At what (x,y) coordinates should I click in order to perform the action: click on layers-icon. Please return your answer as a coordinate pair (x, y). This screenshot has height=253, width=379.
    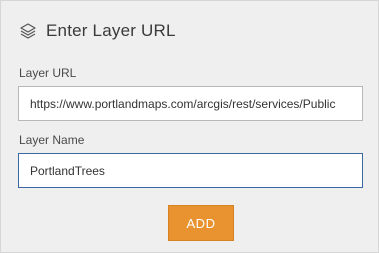
    Looking at the image, I should click on (28, 31).